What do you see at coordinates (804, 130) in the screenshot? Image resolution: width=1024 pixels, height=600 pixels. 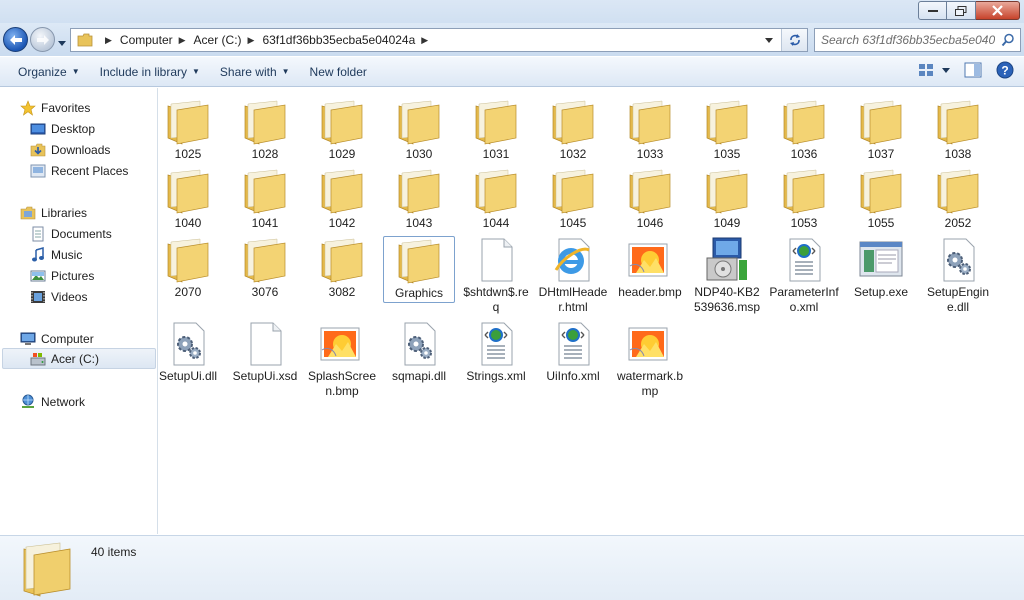 I see `file-item: 1036` at bounding box center [804, 130].